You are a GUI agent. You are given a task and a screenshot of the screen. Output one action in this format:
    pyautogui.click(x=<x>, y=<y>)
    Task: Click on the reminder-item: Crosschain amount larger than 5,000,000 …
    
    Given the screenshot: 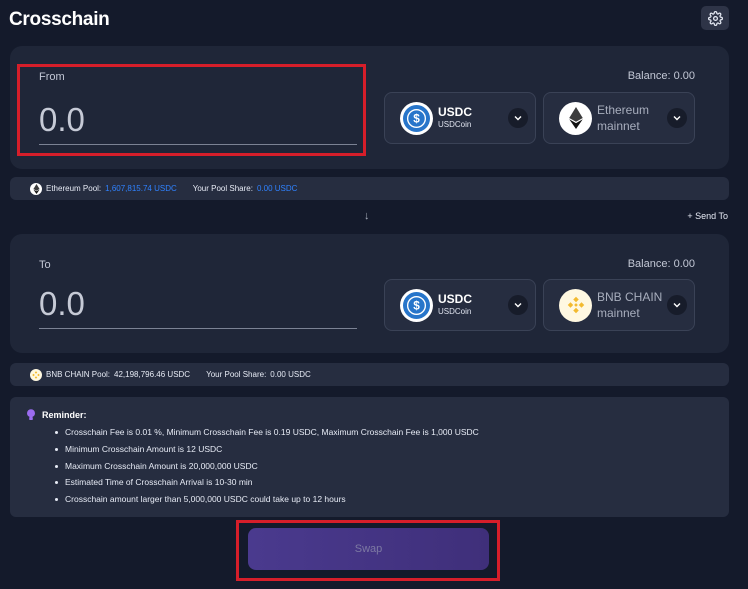 What is the action you would take?
    pyautogui.click(x=392, y=499)
    